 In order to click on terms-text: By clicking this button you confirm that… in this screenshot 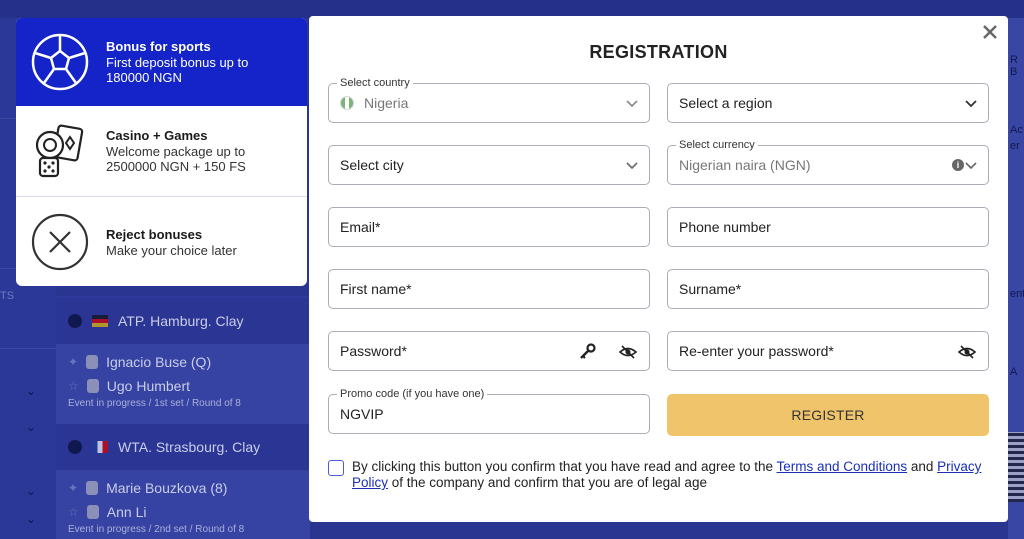, I will do `click(662, 475)`.